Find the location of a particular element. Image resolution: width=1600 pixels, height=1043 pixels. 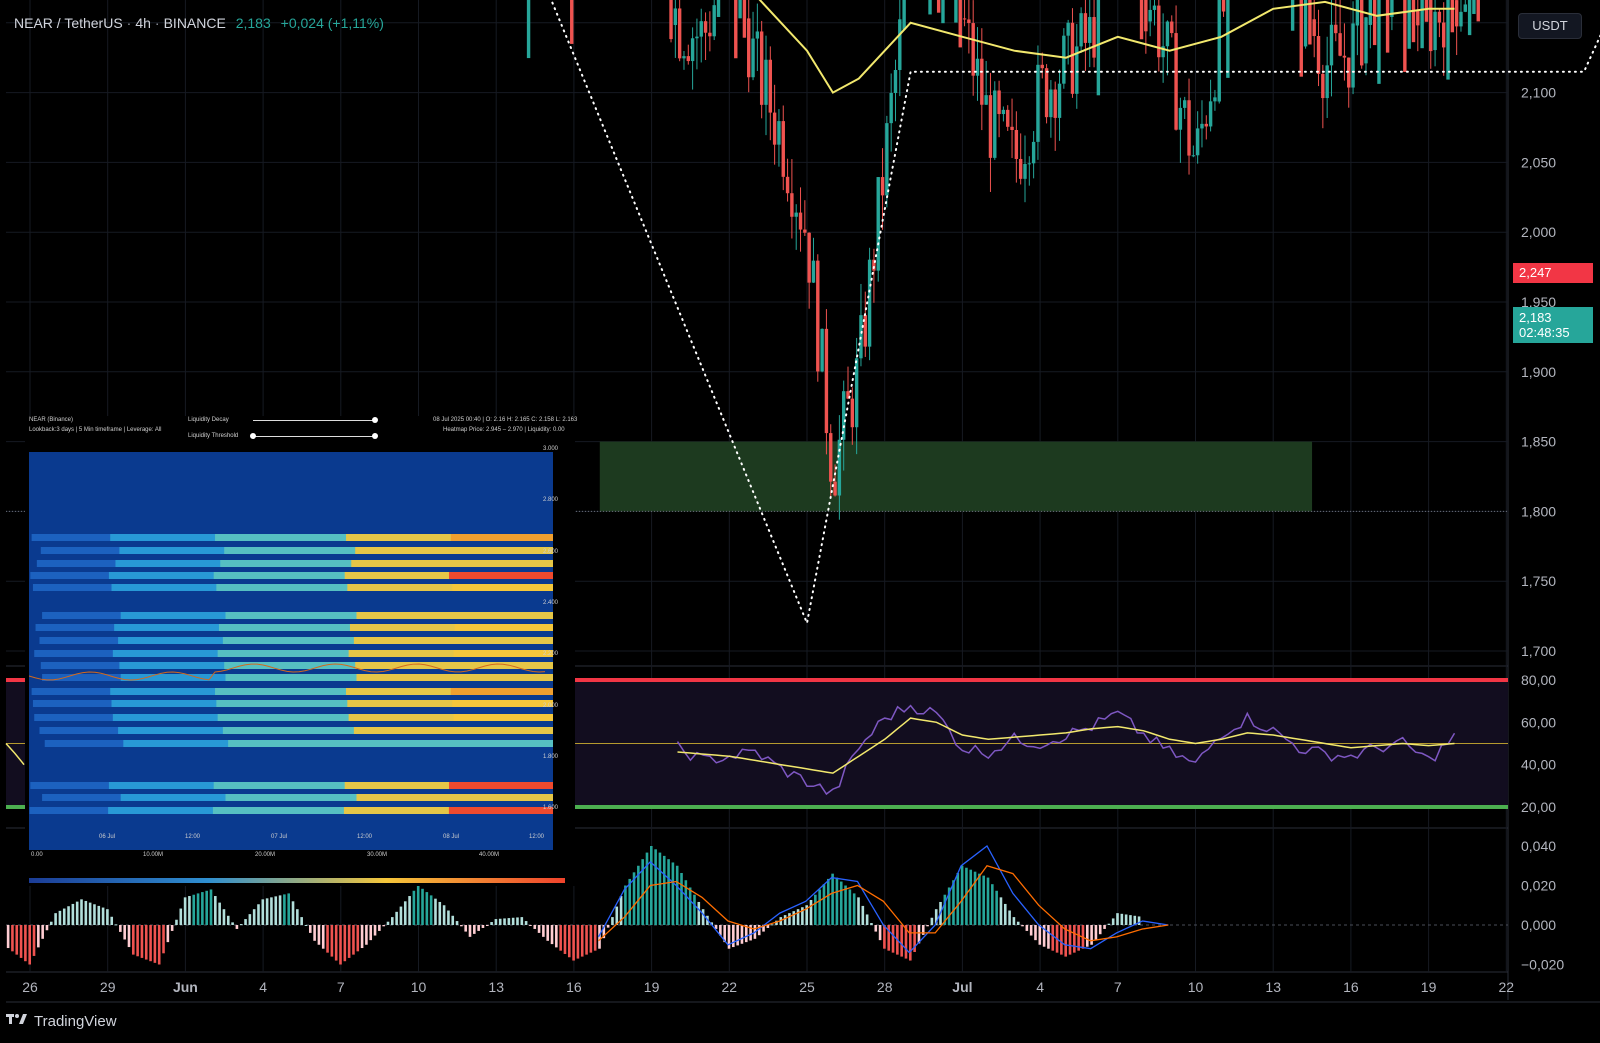

heatmap-scale-tick: 10.00M is located at coordinates (153, 855).